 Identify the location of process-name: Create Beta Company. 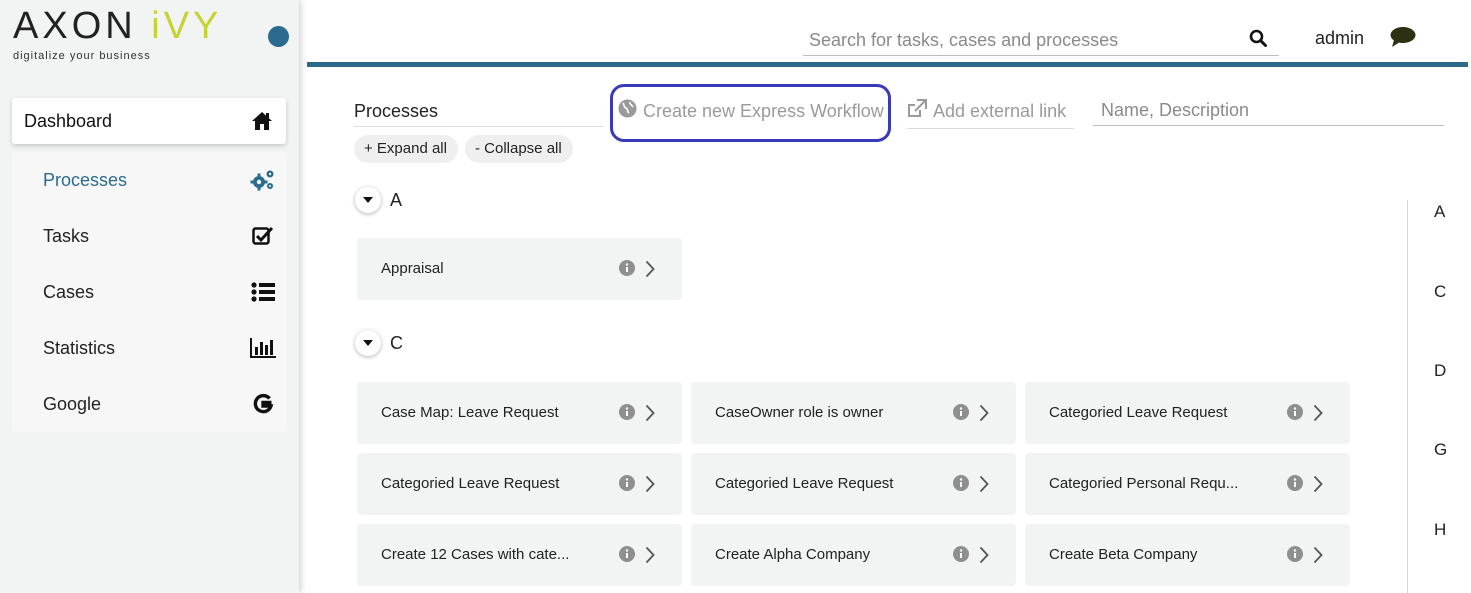
(1123, 554).